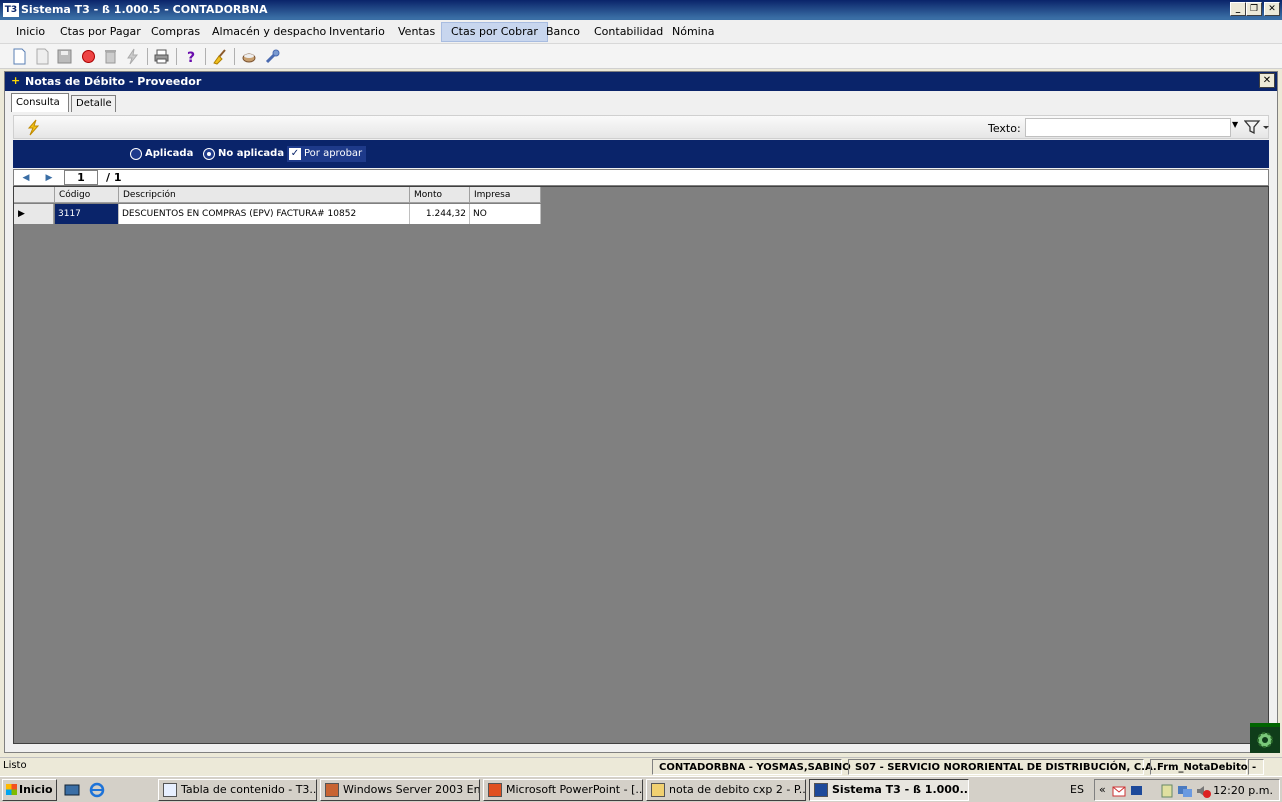 This screenshot has width=1282, height=802. What do you see at coordinates (15, 80) in the screenshot?
I see `pin-icon: +` at bounding box center [15, 80].